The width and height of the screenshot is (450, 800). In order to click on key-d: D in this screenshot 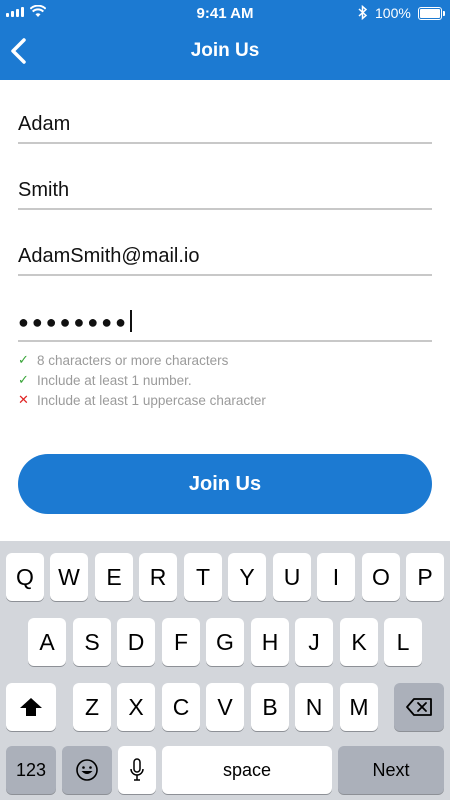, I will do `click(136, 642)`.